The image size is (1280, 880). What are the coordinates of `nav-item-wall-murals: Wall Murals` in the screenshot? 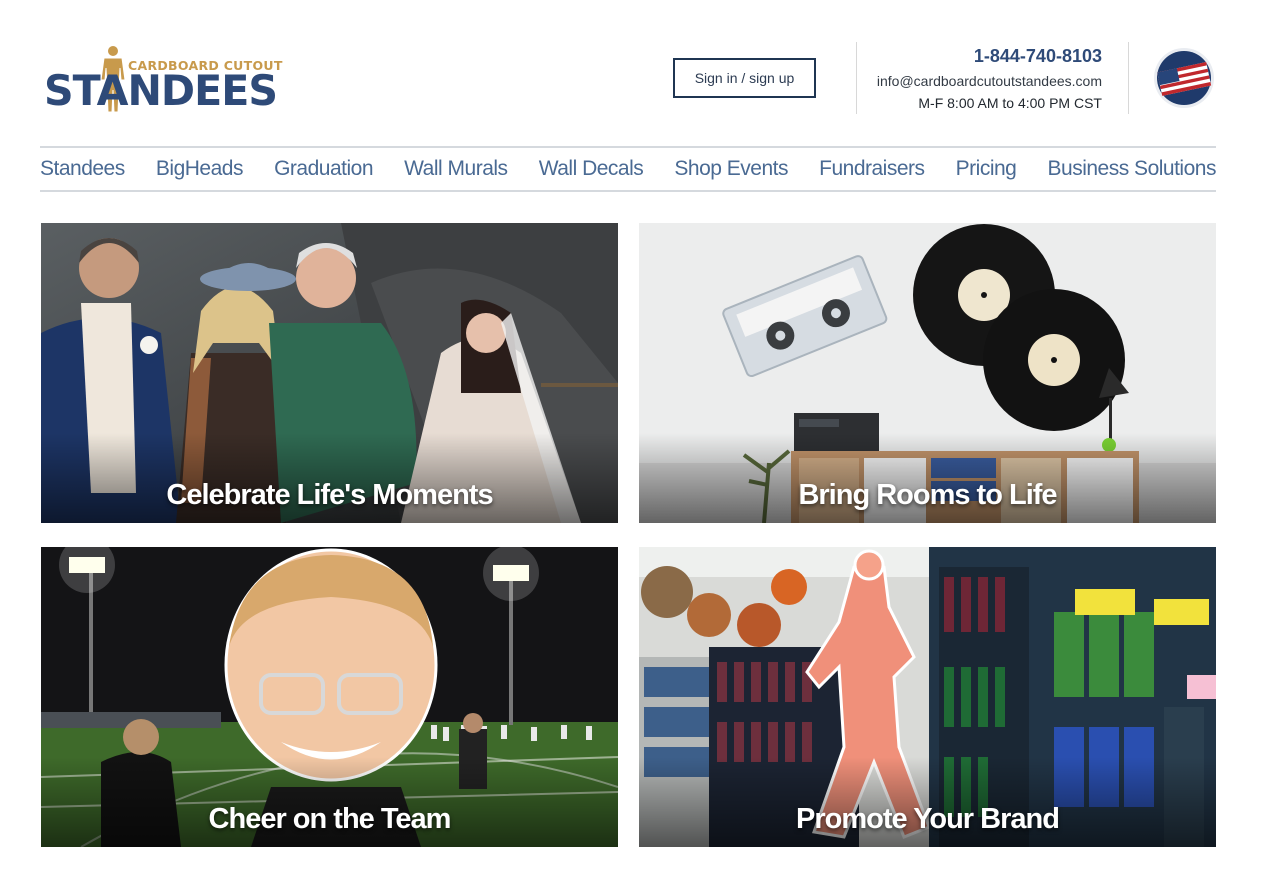 It's located at (456, 169).